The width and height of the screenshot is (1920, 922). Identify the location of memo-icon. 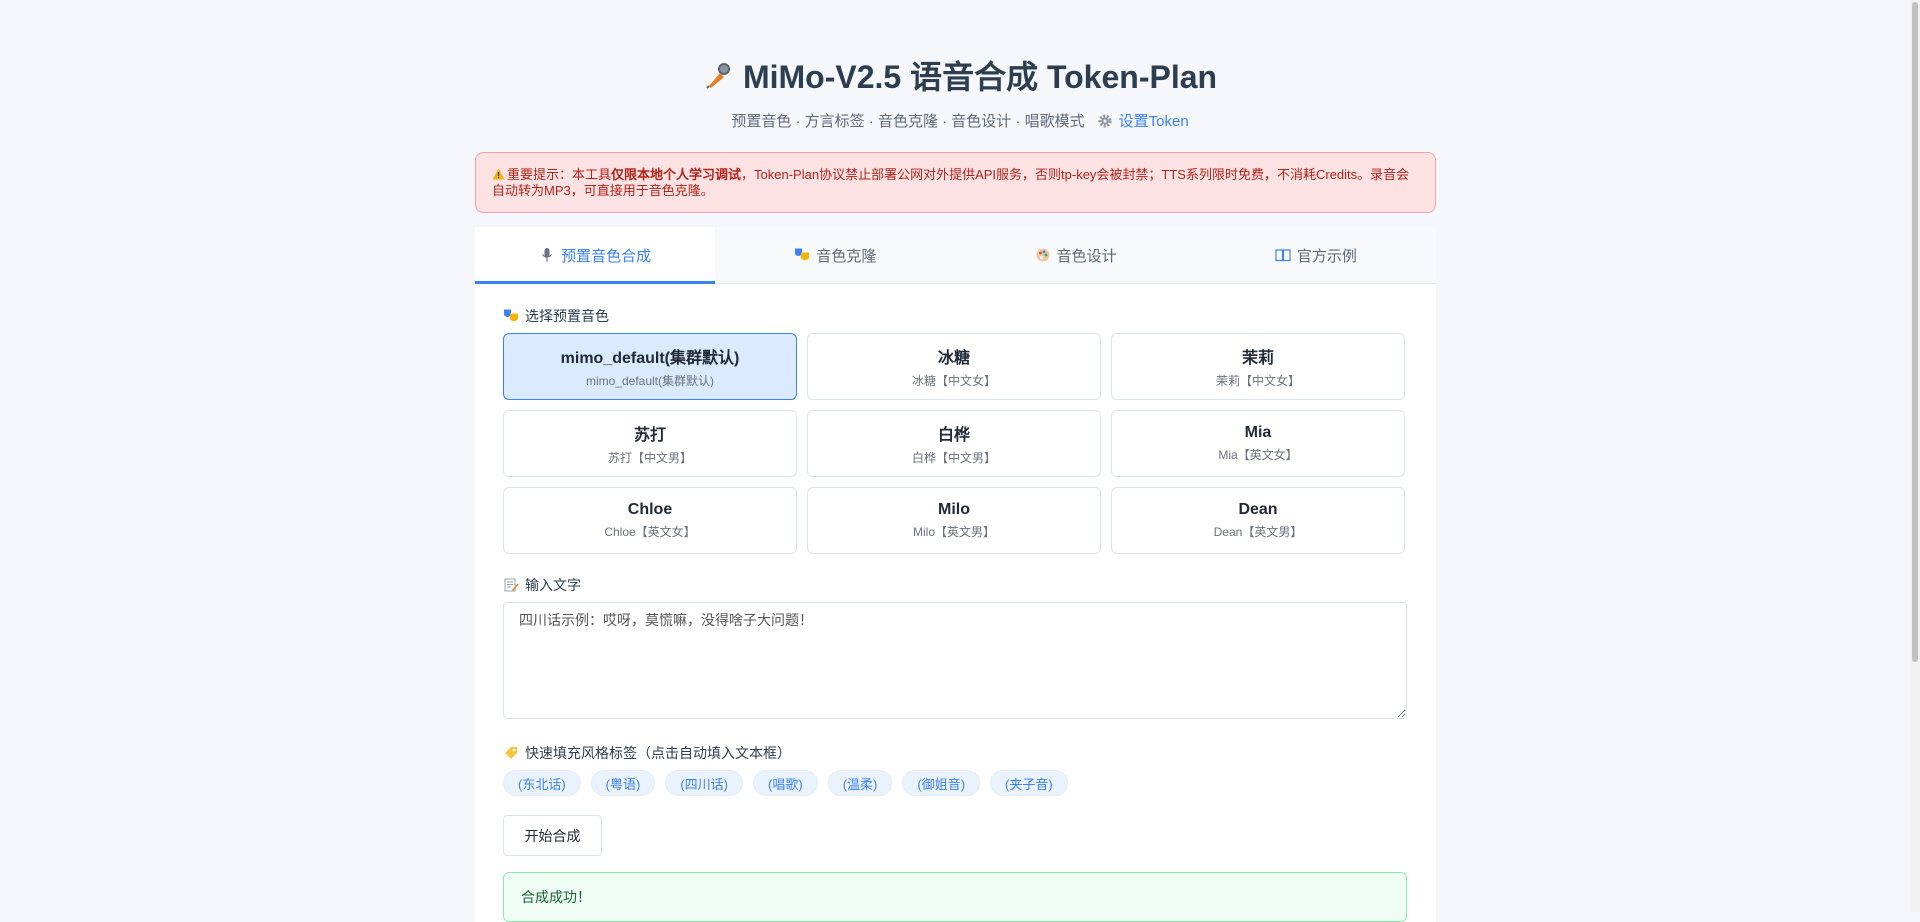
(511, 585).